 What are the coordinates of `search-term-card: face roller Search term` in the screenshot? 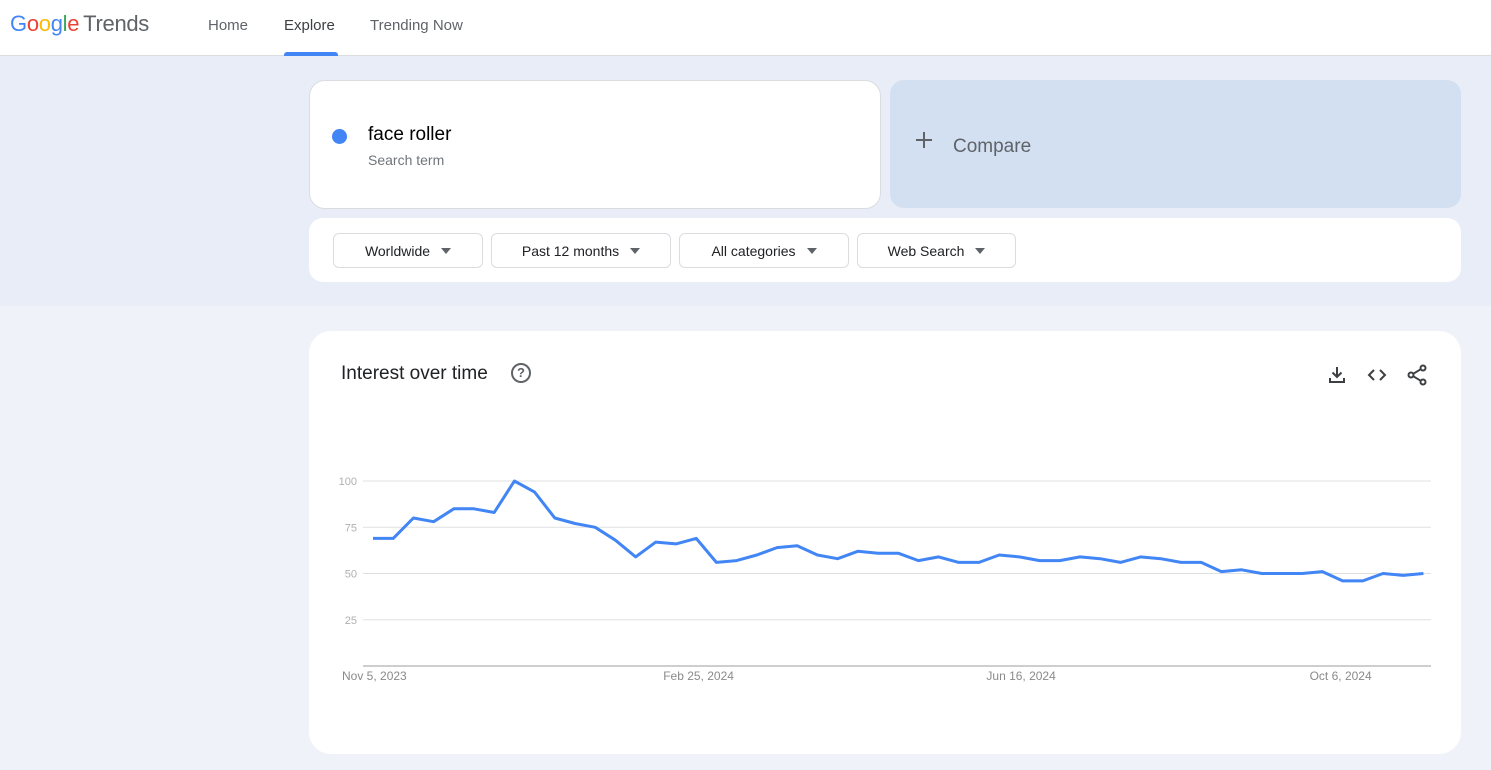 It's located at (595, 144).